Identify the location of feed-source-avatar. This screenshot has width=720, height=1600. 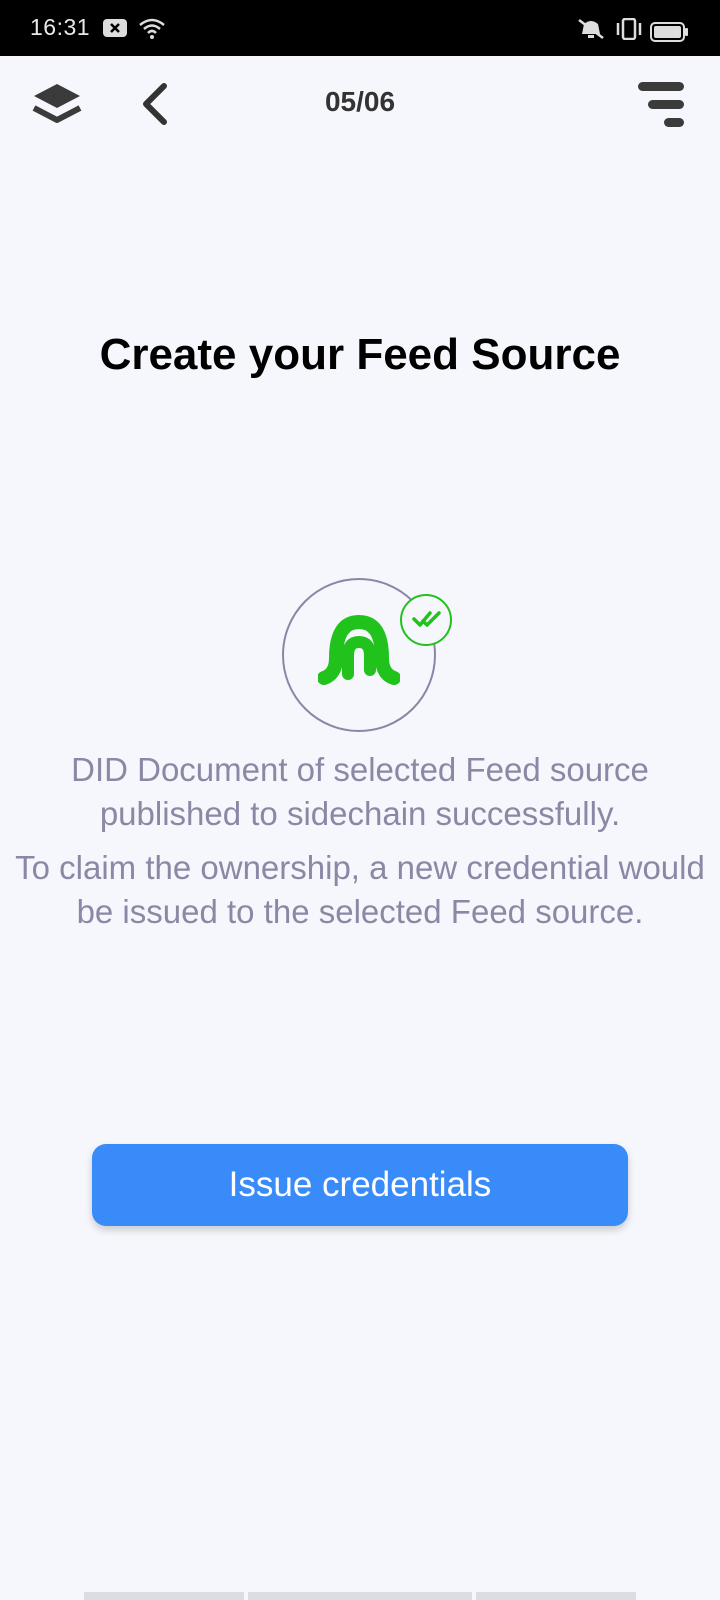
(366, 657).